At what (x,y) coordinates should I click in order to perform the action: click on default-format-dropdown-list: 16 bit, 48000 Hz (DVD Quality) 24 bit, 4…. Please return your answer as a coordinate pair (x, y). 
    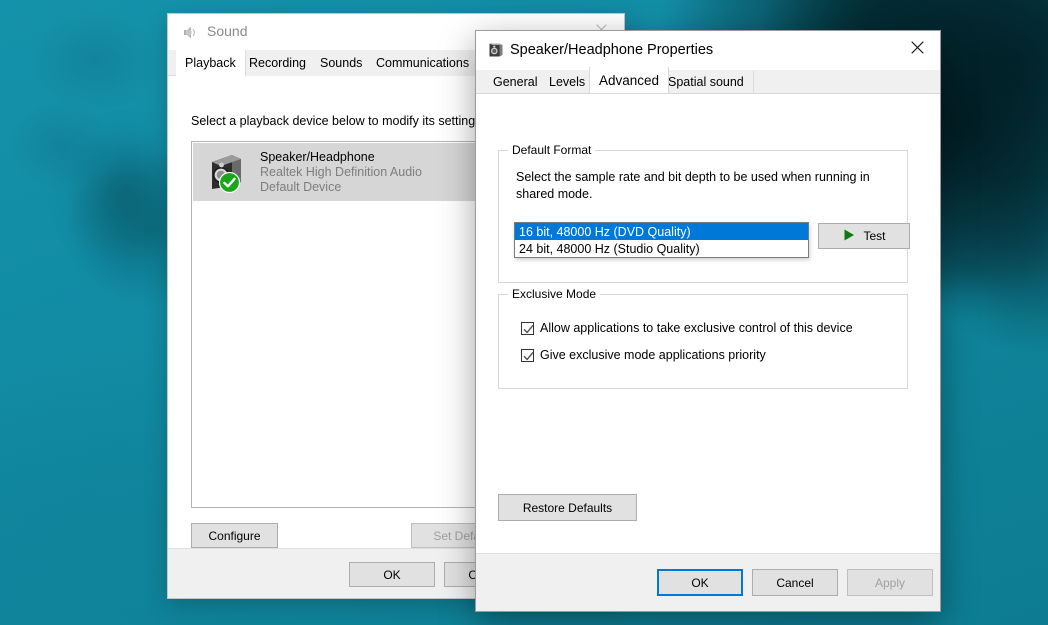
    Looking at the image, I should click on (661, 240).